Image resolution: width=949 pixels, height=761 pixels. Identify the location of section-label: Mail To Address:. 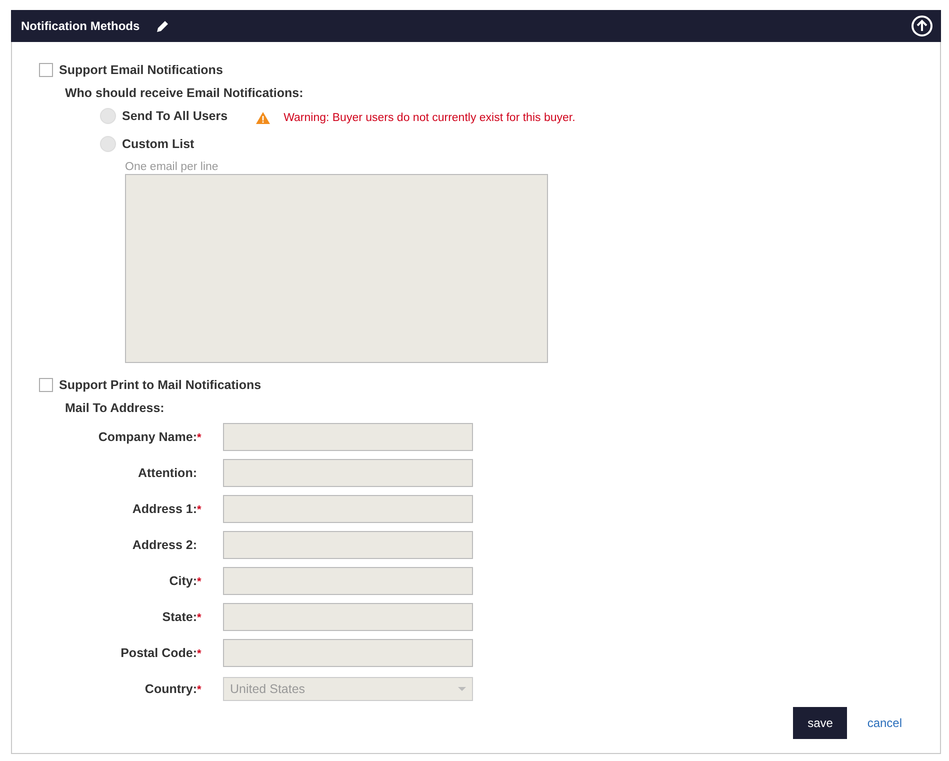
(115, 408).